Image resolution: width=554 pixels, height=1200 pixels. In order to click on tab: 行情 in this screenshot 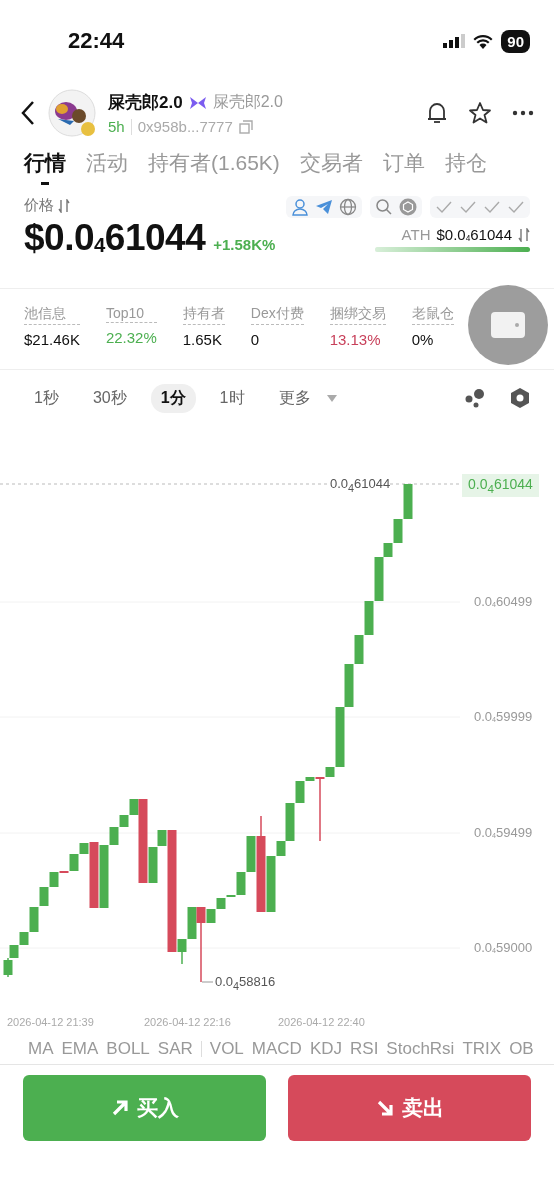, I will do `click(45, 167)`.